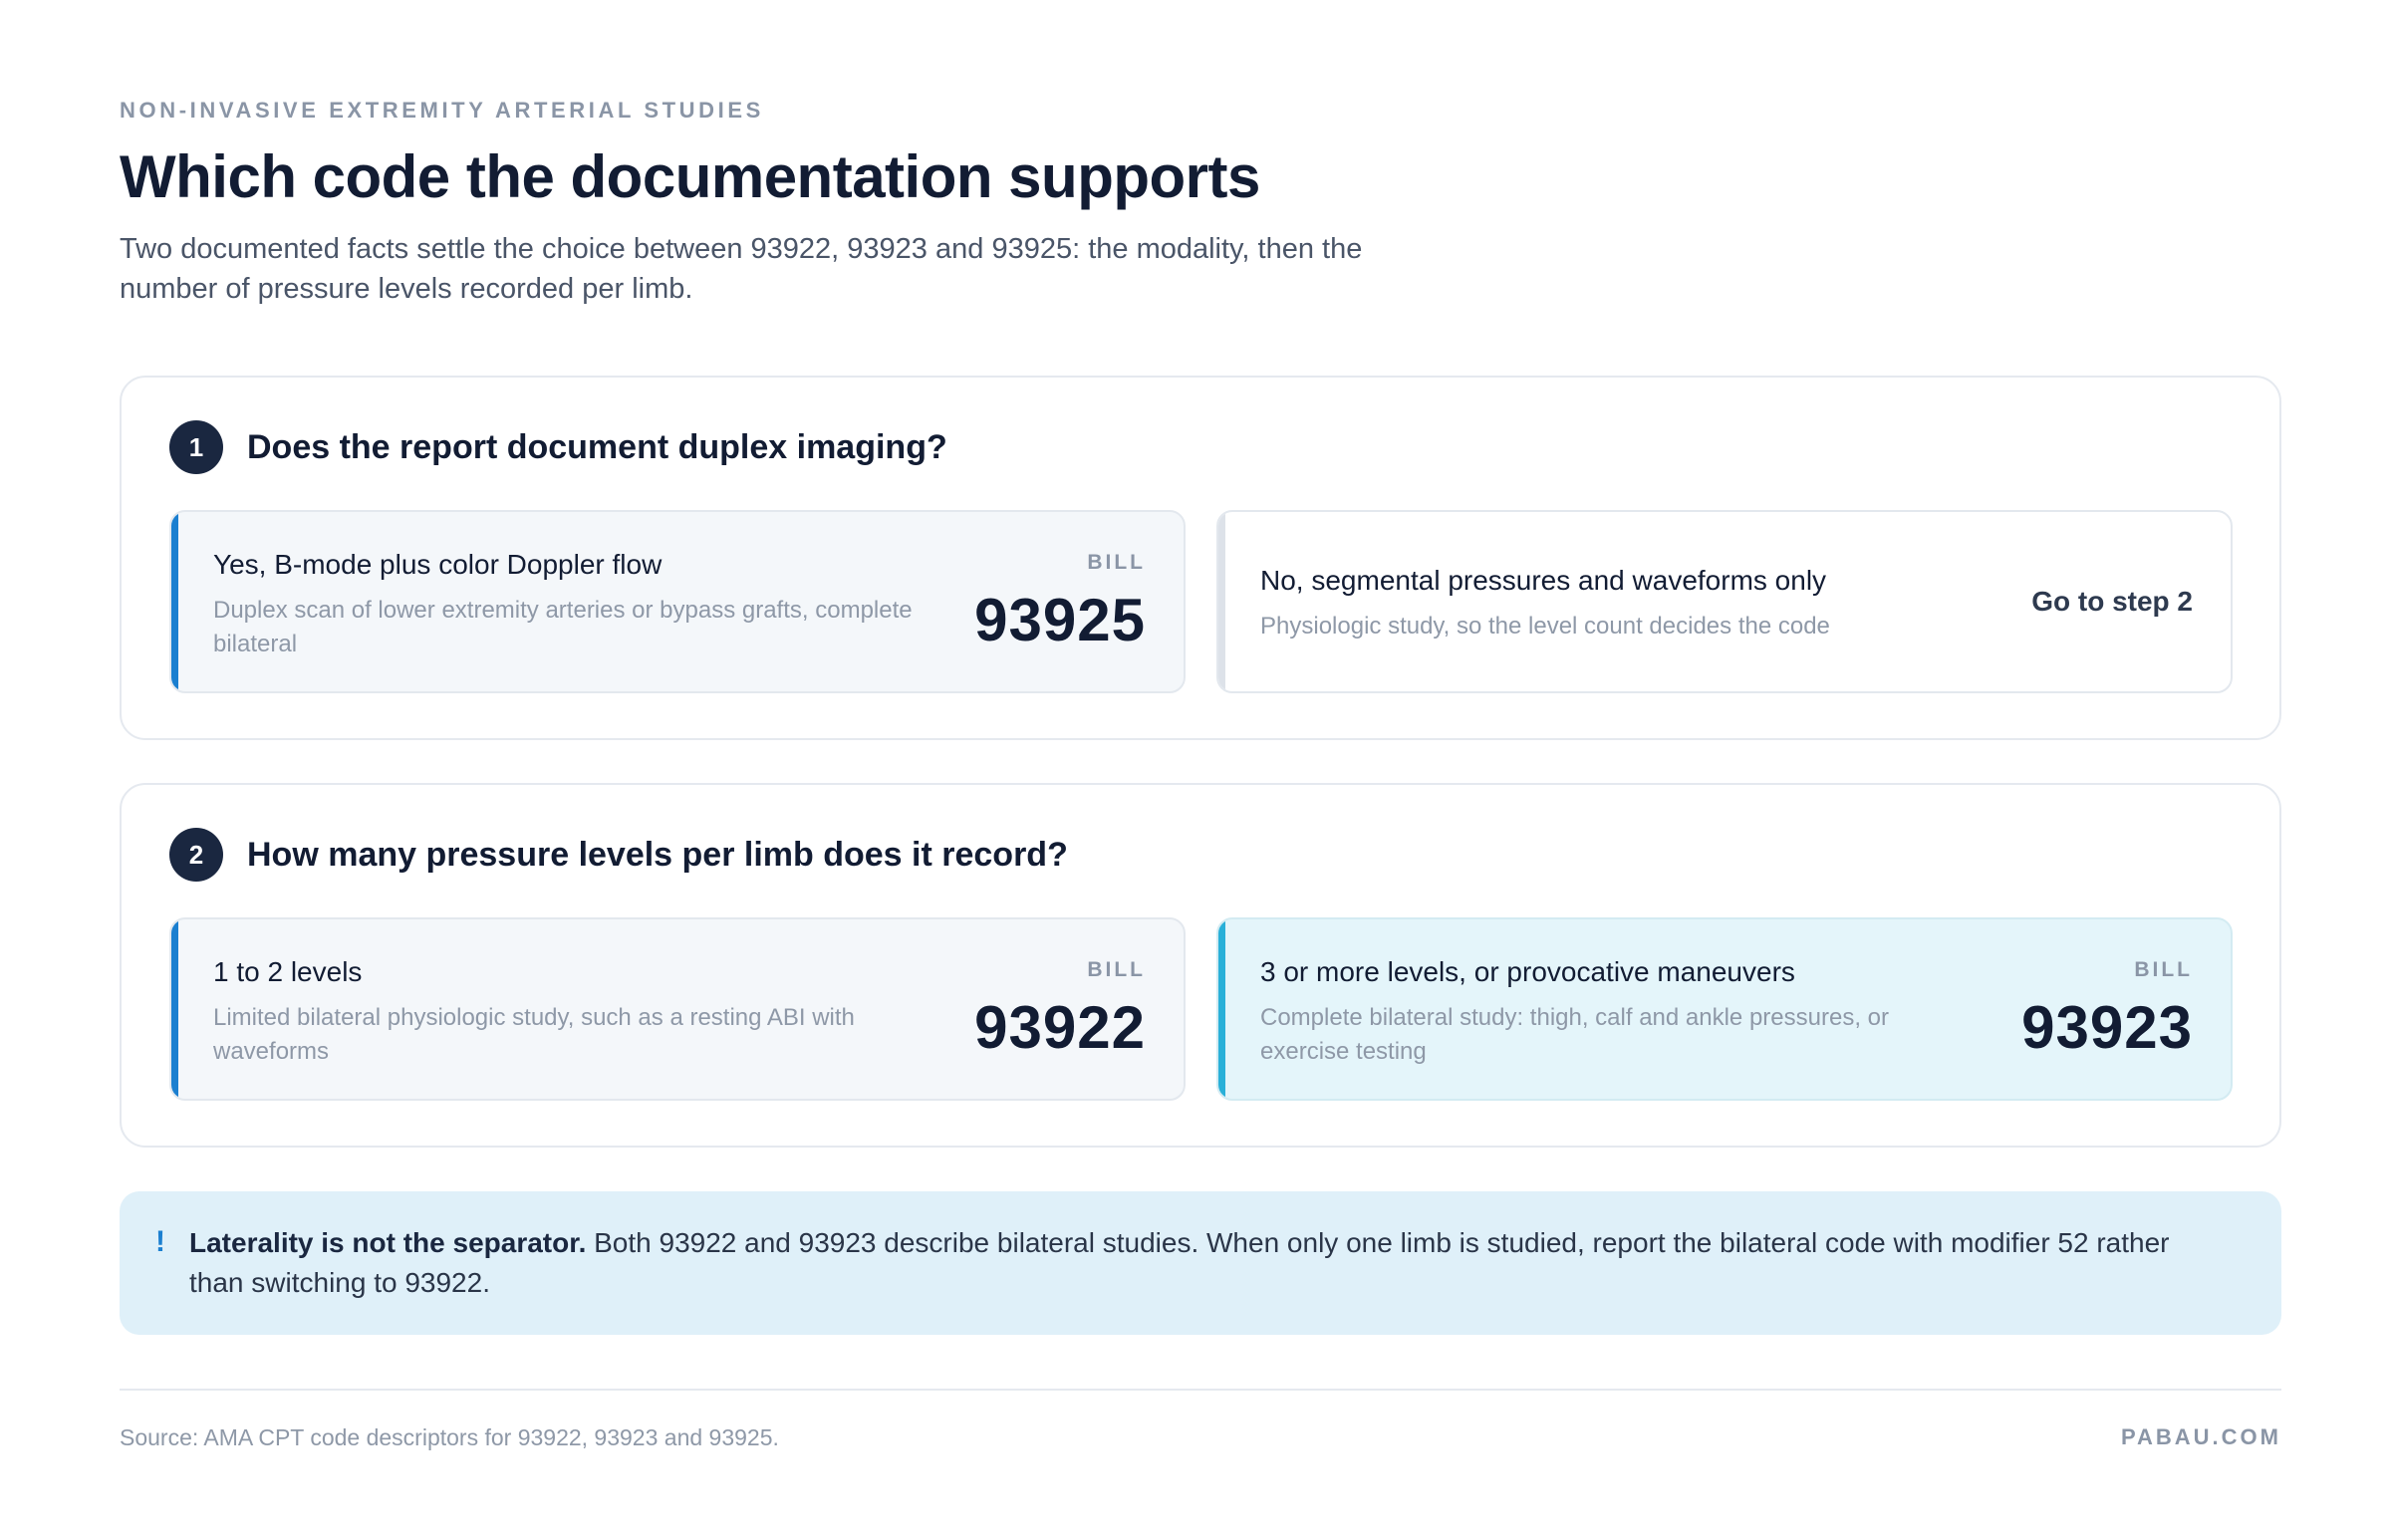  I want to click on step-1-badge: 1, so click(196, 447).